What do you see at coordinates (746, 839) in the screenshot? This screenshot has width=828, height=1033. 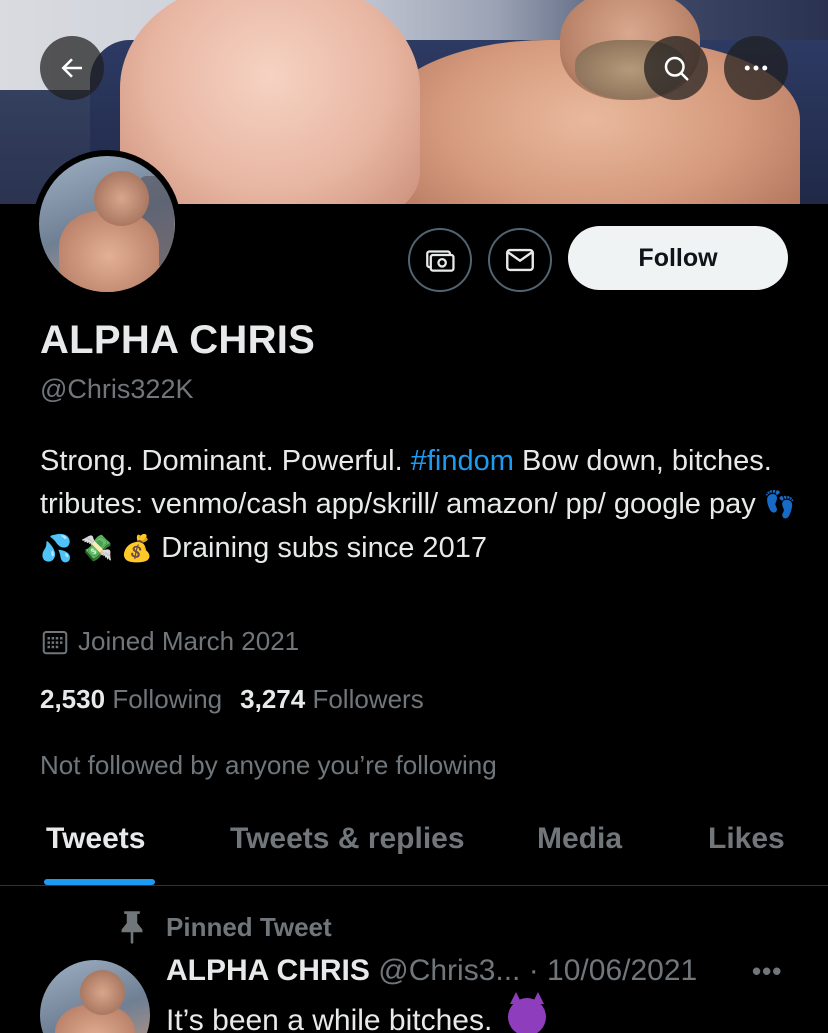 I see `tab-likes: Likes` at bounding box center [746, 839].